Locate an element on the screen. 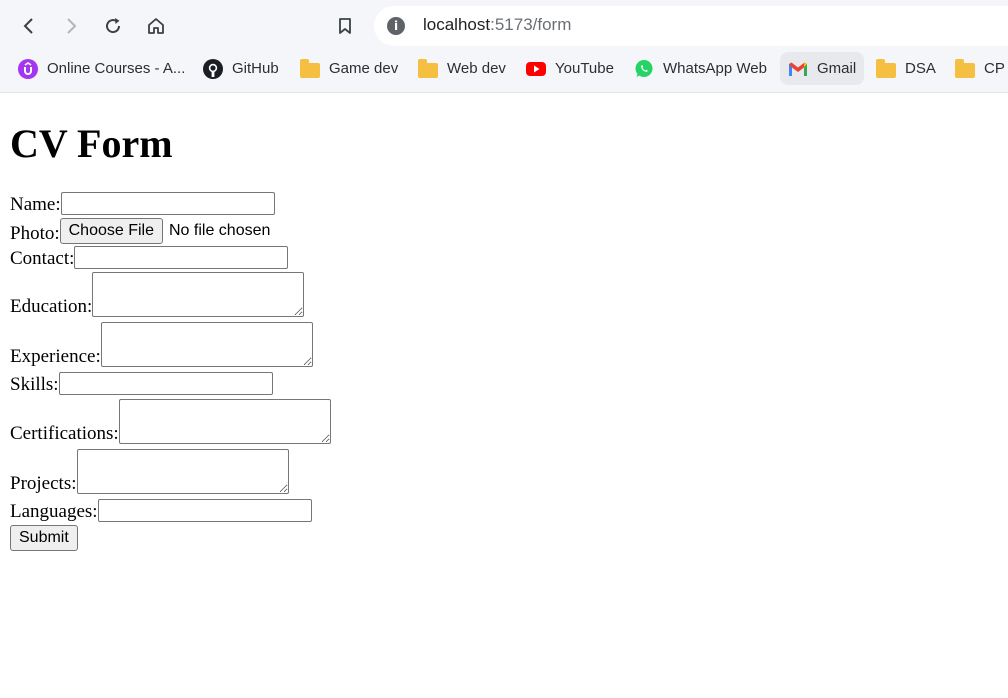 This screenshot has width=1008, height=698. site-info-icon: i is located at coordinates (396, 26).